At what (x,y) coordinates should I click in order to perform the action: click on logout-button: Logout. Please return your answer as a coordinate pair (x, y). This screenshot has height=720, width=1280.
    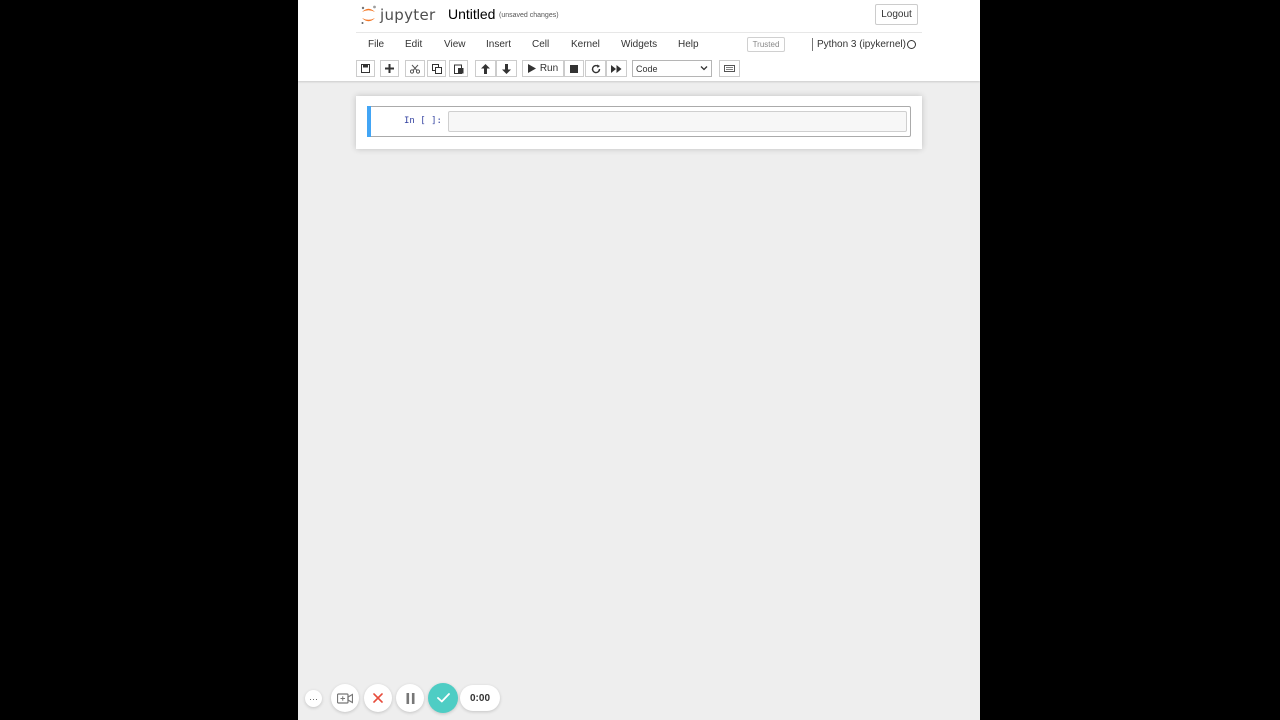
    Looking at the image, I should click on (896, 14).